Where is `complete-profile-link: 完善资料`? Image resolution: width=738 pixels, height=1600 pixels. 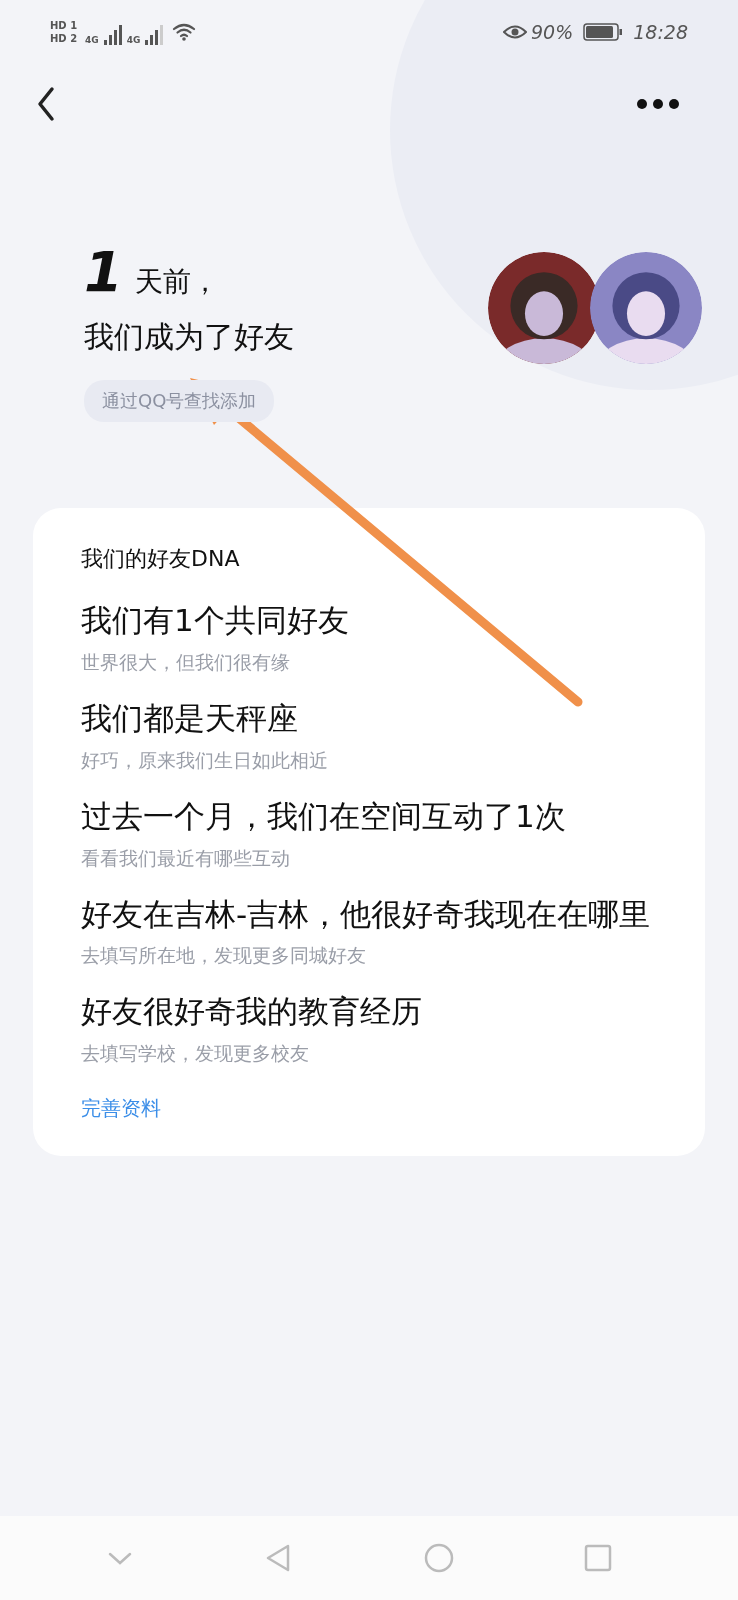 complete-profile-link: 完善资料 is located at coordinates (121, 1109).